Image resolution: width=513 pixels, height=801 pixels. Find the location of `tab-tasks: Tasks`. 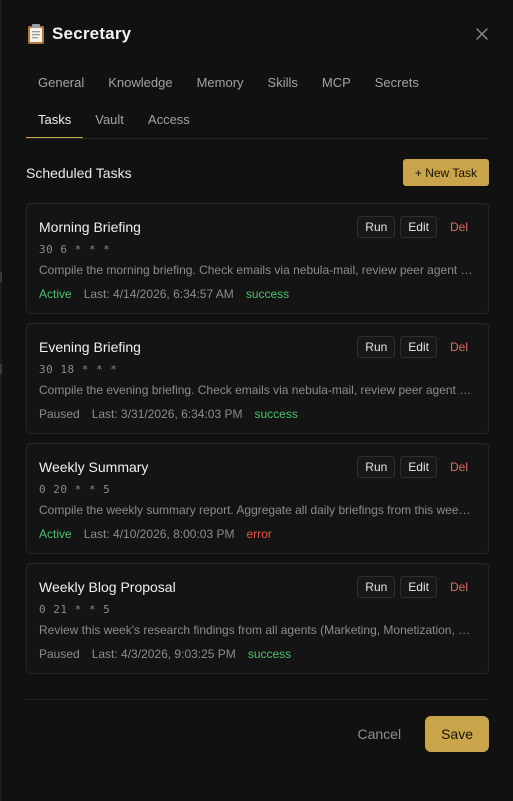

tab-tasks: Tasks is located at coordinates (55, 124).